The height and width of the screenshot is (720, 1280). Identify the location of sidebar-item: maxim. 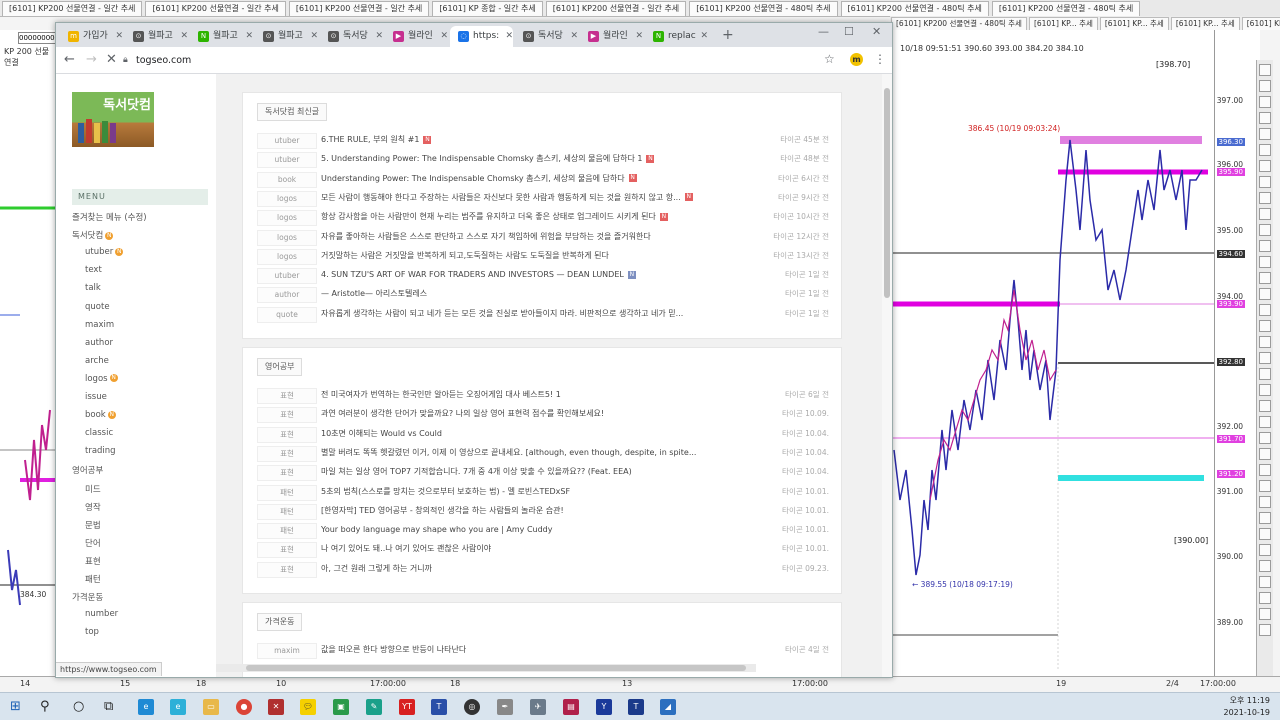
(99, 325).